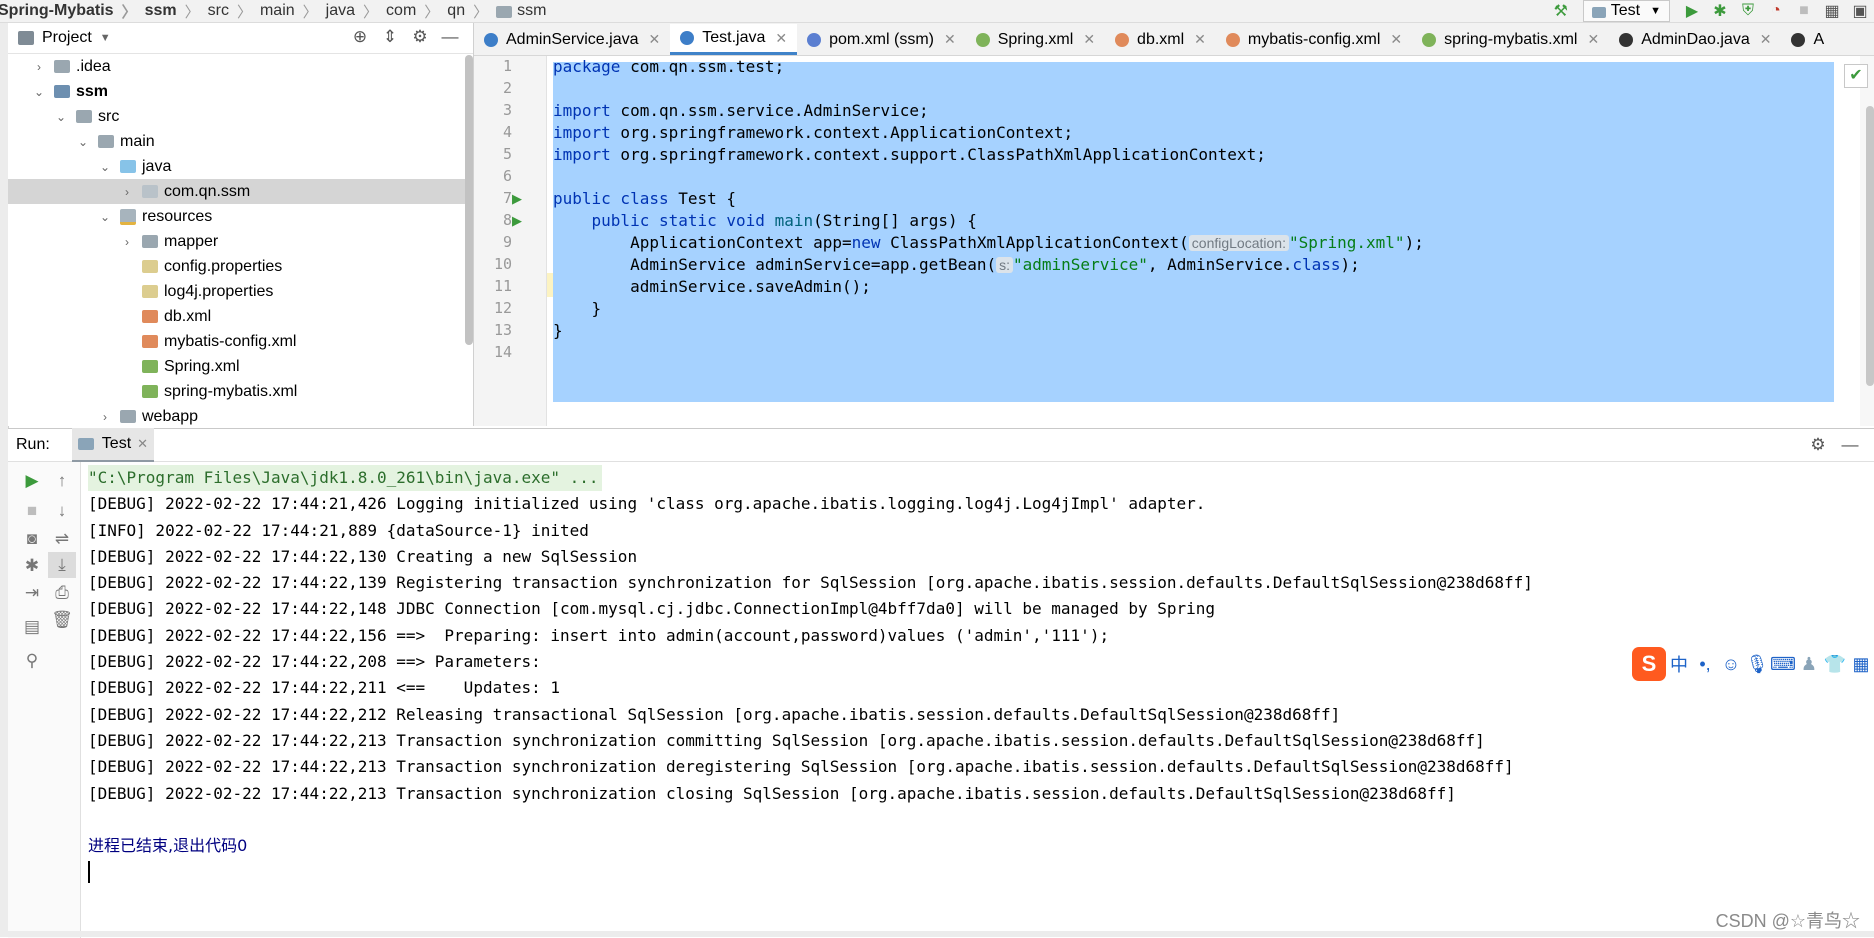 This screenshot has width=1874, height=938. Describe the element at coordinates (1679, 664) in the screenshot. I see `ime-language-toggle: 中` at that location.